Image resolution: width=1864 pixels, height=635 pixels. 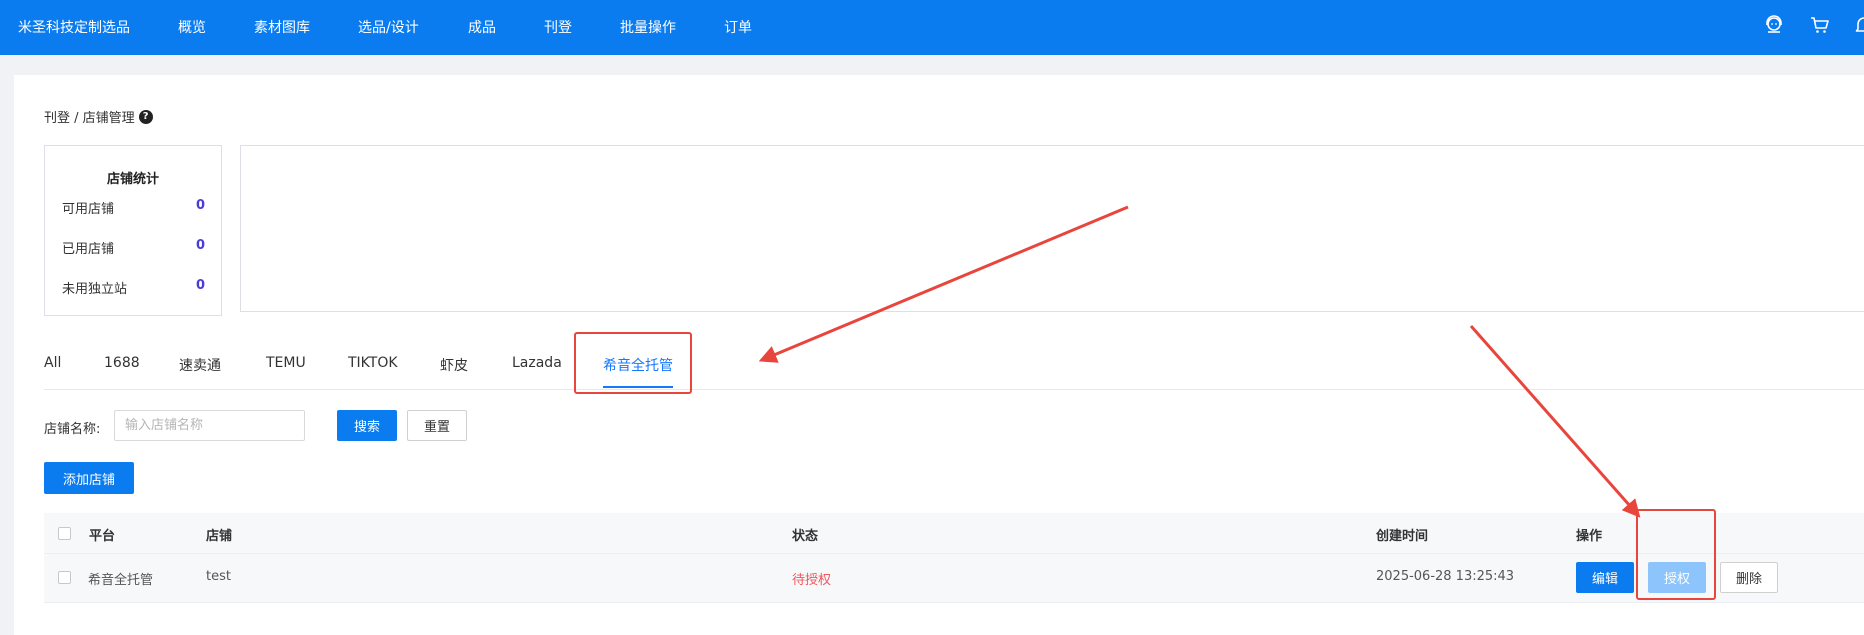 What do you see at coordinates (88, 209) in the screenshot?
I see `stat-label: 可用店铺` at bounding box center [88, 209].